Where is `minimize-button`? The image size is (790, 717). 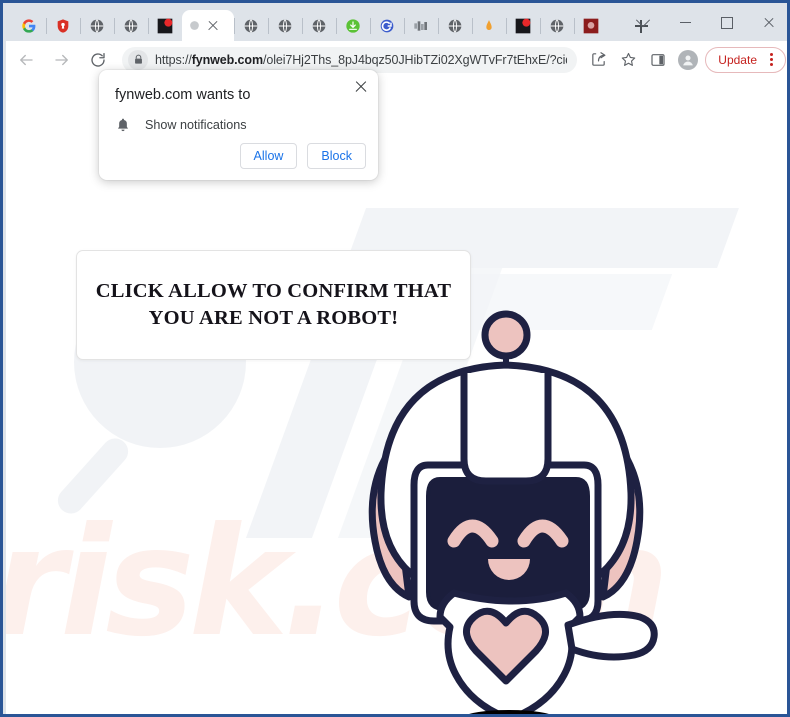
minimize-button is located at coordinates (685, 22).